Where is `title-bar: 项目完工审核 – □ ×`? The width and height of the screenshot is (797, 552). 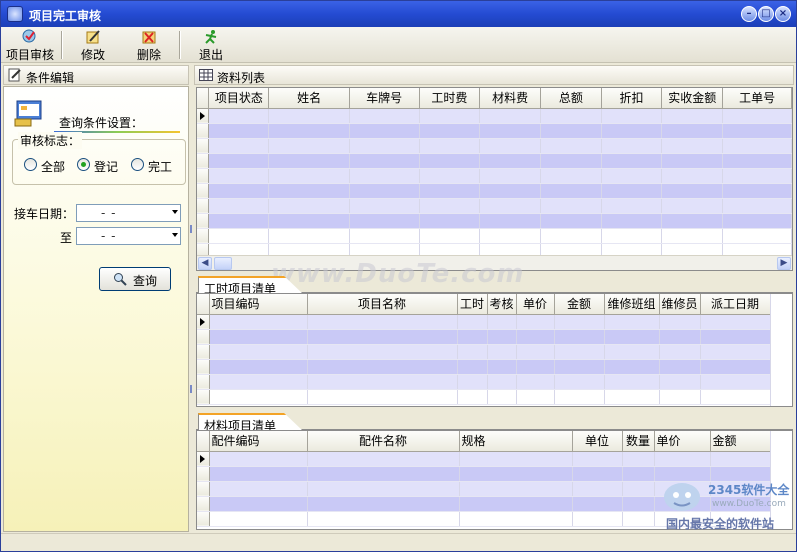 title-bar: 项目完工审核 – □ × is located at coordinates (398, 14).